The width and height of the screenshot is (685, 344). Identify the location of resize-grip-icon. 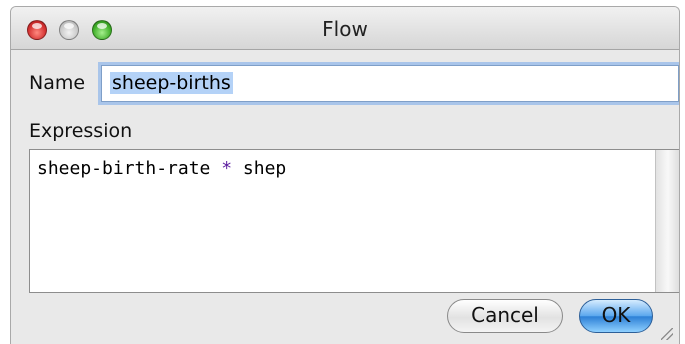
(667, 334).